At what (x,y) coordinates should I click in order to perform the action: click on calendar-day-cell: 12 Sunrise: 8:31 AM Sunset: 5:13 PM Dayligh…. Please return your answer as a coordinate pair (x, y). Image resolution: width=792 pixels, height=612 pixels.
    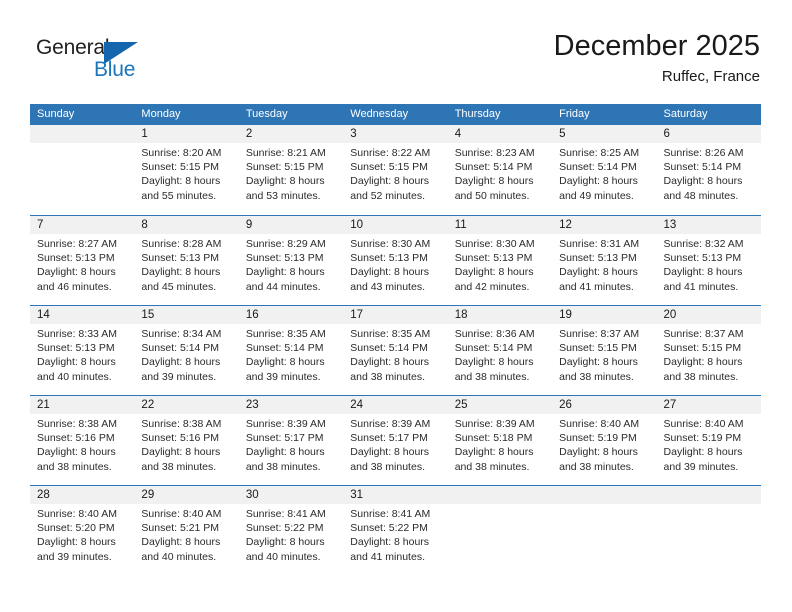
    Looking at the image, I should click on (604, 260).